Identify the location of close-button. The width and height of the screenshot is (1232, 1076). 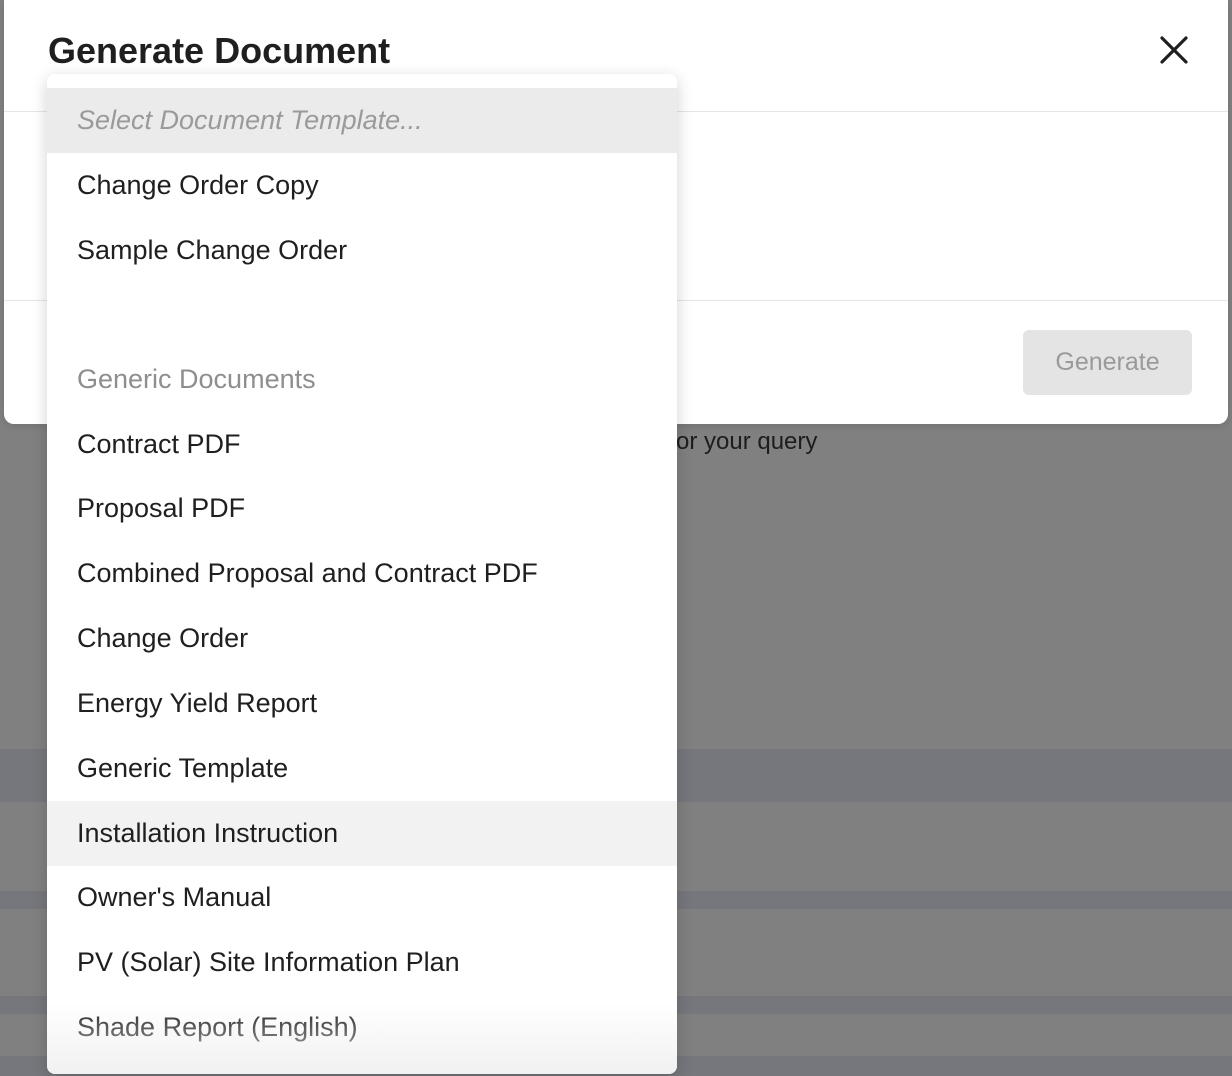
(1174, 50).